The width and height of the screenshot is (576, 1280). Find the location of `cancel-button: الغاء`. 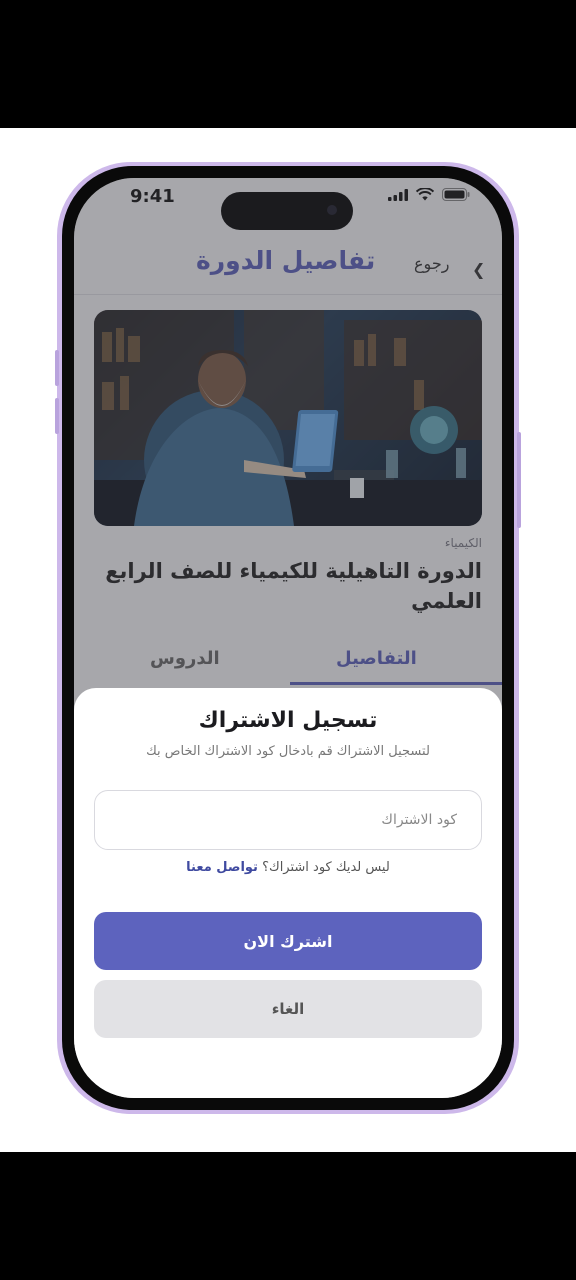

cancel-button: الغاء is located at coordinates (288, 1009).